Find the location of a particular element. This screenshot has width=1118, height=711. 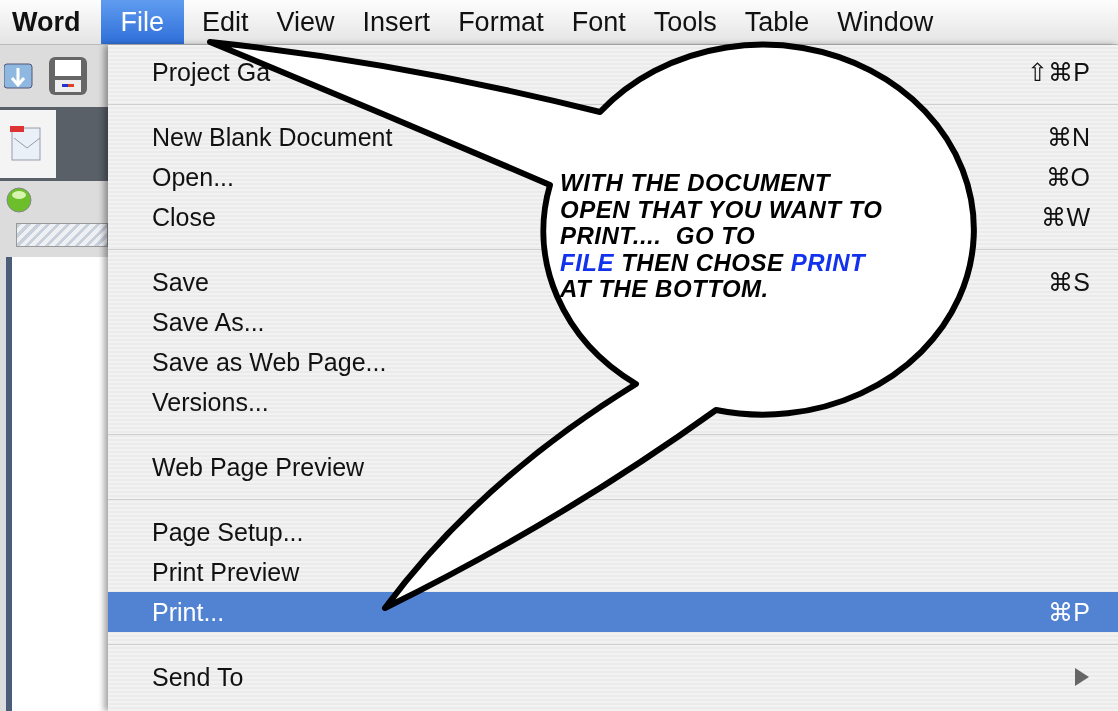

menu-item: Web Page Preview is located at coordinates (258, 466).